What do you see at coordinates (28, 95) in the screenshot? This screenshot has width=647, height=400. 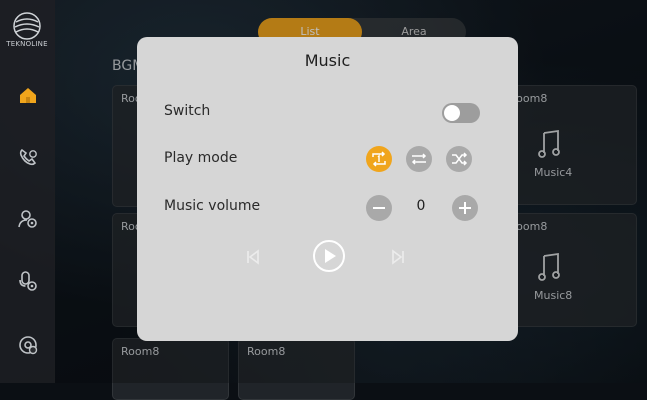 I see `home-icon` at bounding box center [28, 95].